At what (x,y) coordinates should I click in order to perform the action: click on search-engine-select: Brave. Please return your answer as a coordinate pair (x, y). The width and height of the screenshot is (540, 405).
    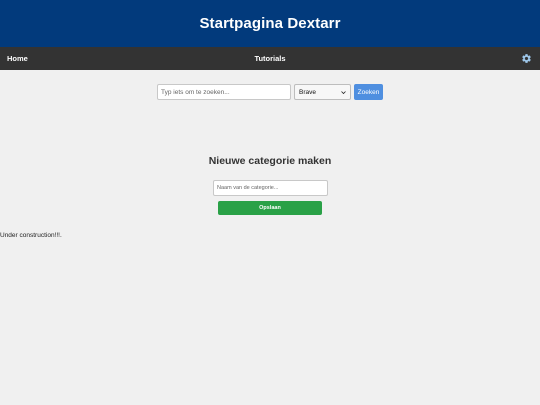
    Looking at the image, I should click on (322, 92).